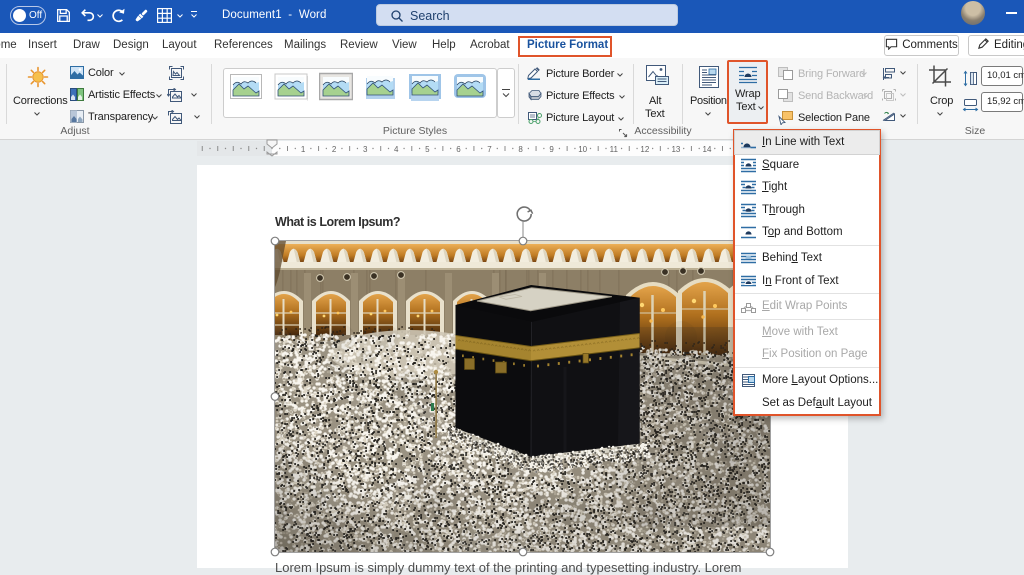  I want to click on svg-text: 1, so click(303, 149).